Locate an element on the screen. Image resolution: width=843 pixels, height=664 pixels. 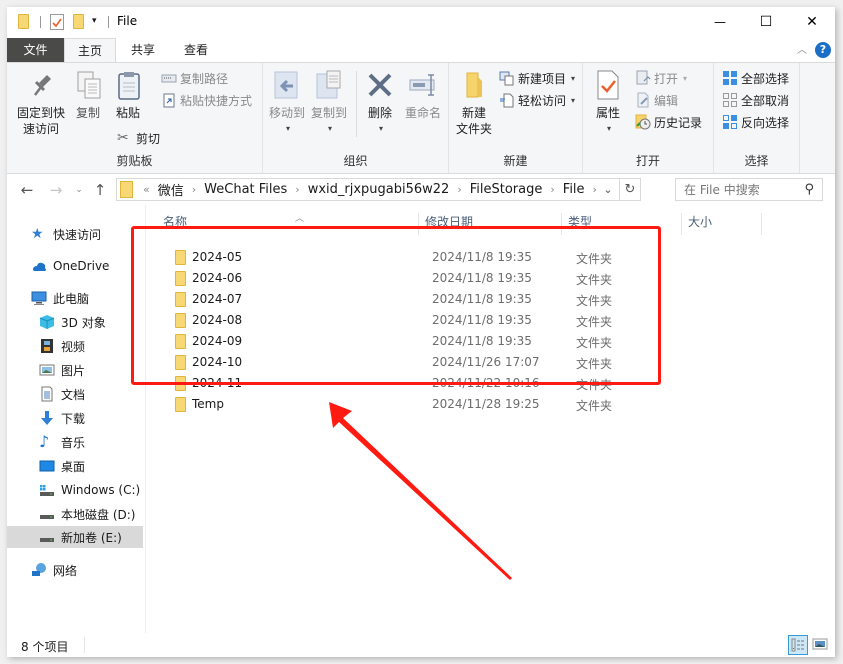
maximize-icon: ☐ is located at coordinates (766, 22).